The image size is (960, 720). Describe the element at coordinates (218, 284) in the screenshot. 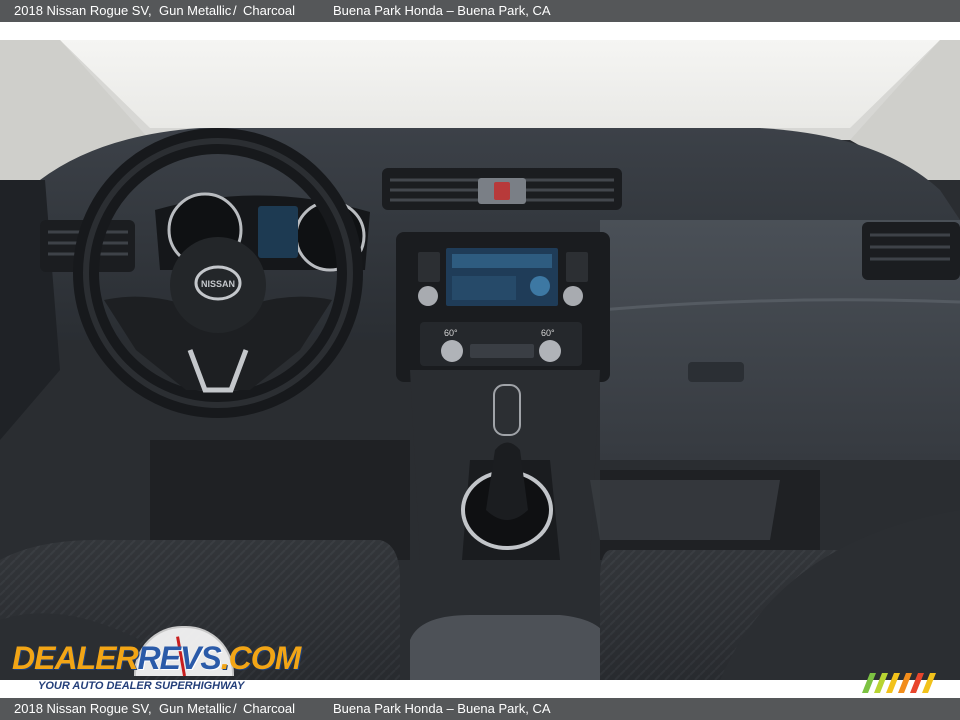

I see `steering-badge: NISSAN` at that location.